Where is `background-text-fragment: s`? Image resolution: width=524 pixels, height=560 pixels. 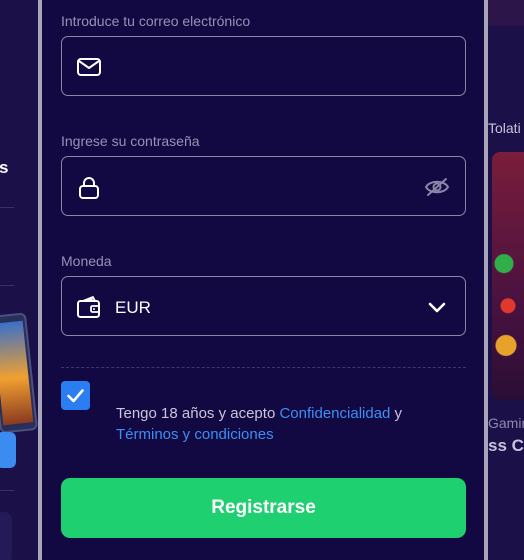 background-text-fragment: s is located at coordinates (4, 167).